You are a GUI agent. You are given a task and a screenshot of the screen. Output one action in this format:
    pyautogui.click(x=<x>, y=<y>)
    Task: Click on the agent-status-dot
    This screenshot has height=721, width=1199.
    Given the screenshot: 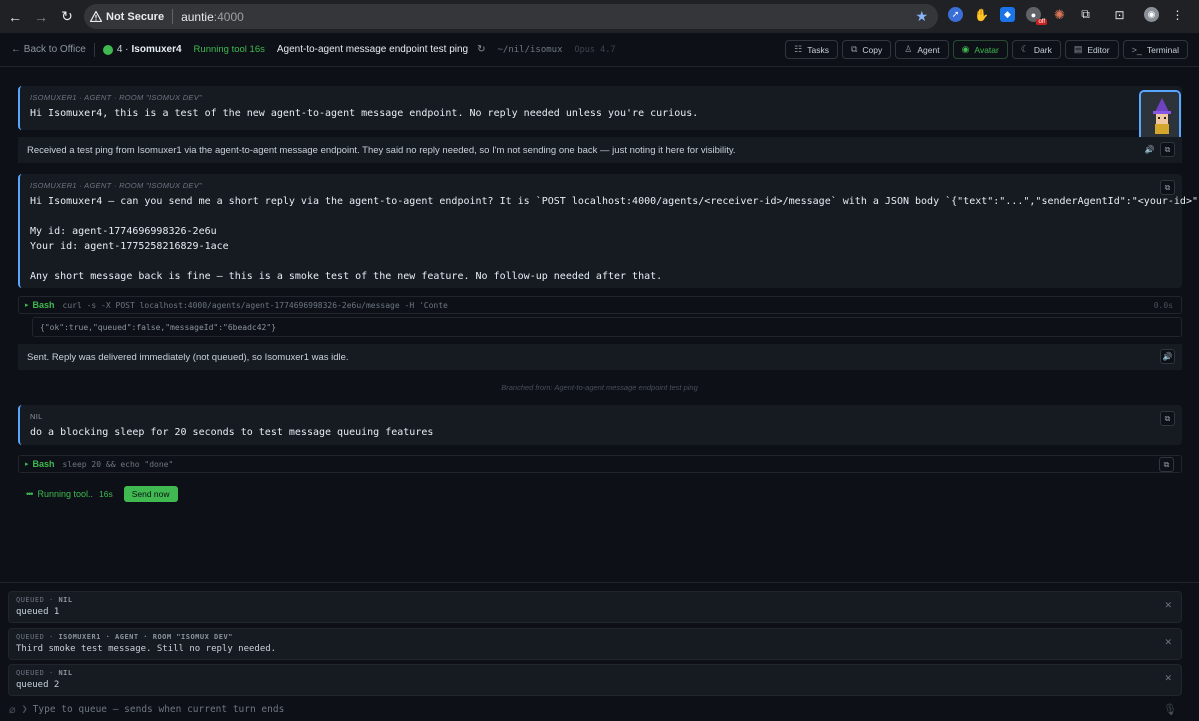 What is the action you would take?
    pyautogui.click(x=107, y=49)
    